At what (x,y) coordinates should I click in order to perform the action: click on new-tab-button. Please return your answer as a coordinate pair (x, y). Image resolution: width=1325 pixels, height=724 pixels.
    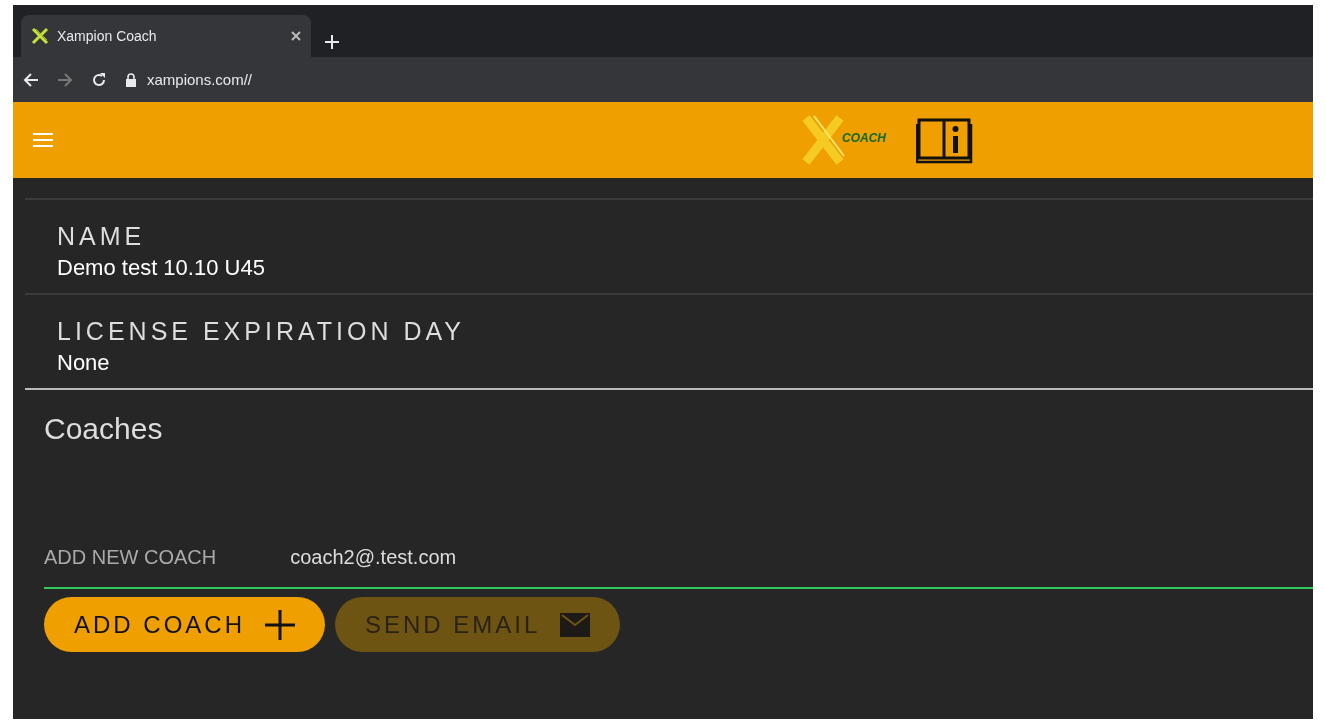
    Looking at the image, I should click on (332, 42).